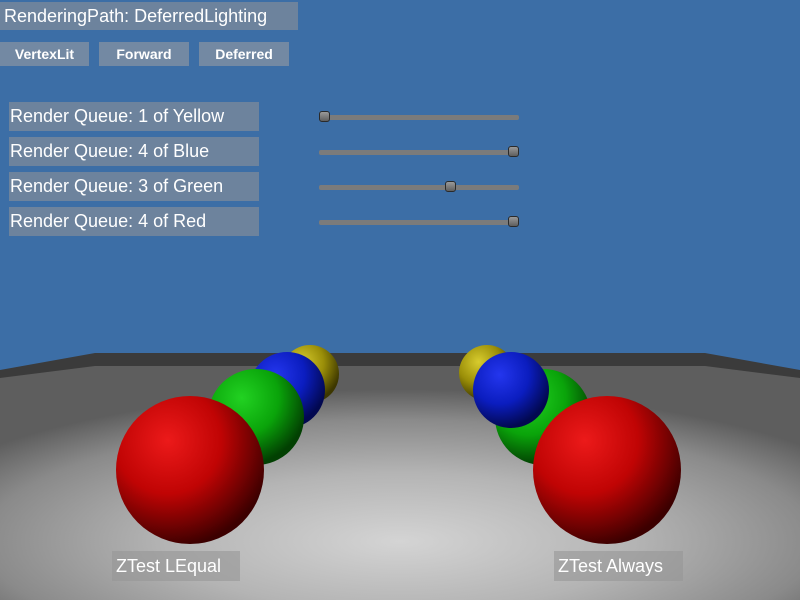  What do you see at coordinates (190, 470) in the screenshot?
I see `sphere-red-left` at bounding box center [190, 470].